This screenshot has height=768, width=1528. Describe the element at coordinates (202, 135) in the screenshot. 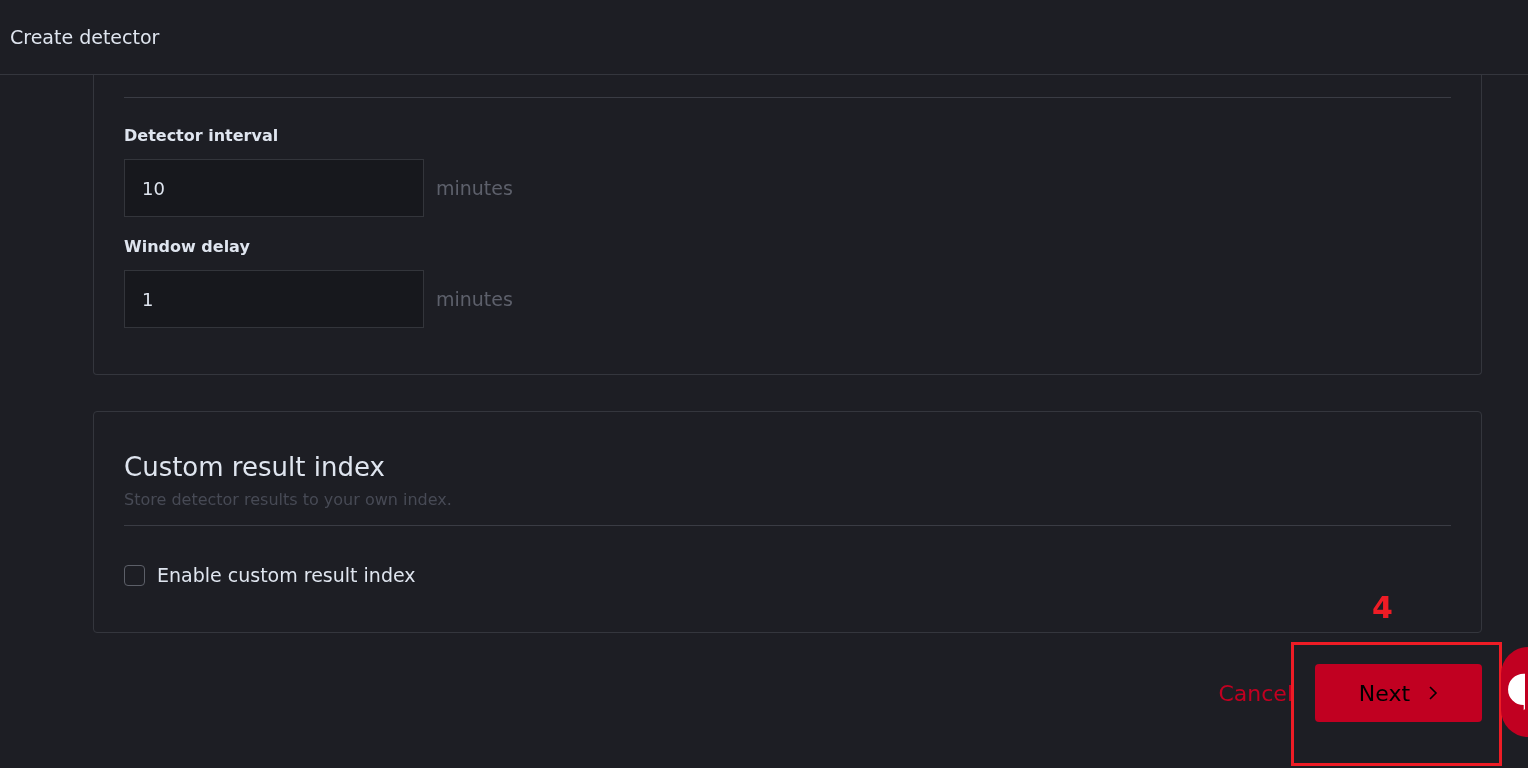

I see `field-label: Detector interval` at that location.